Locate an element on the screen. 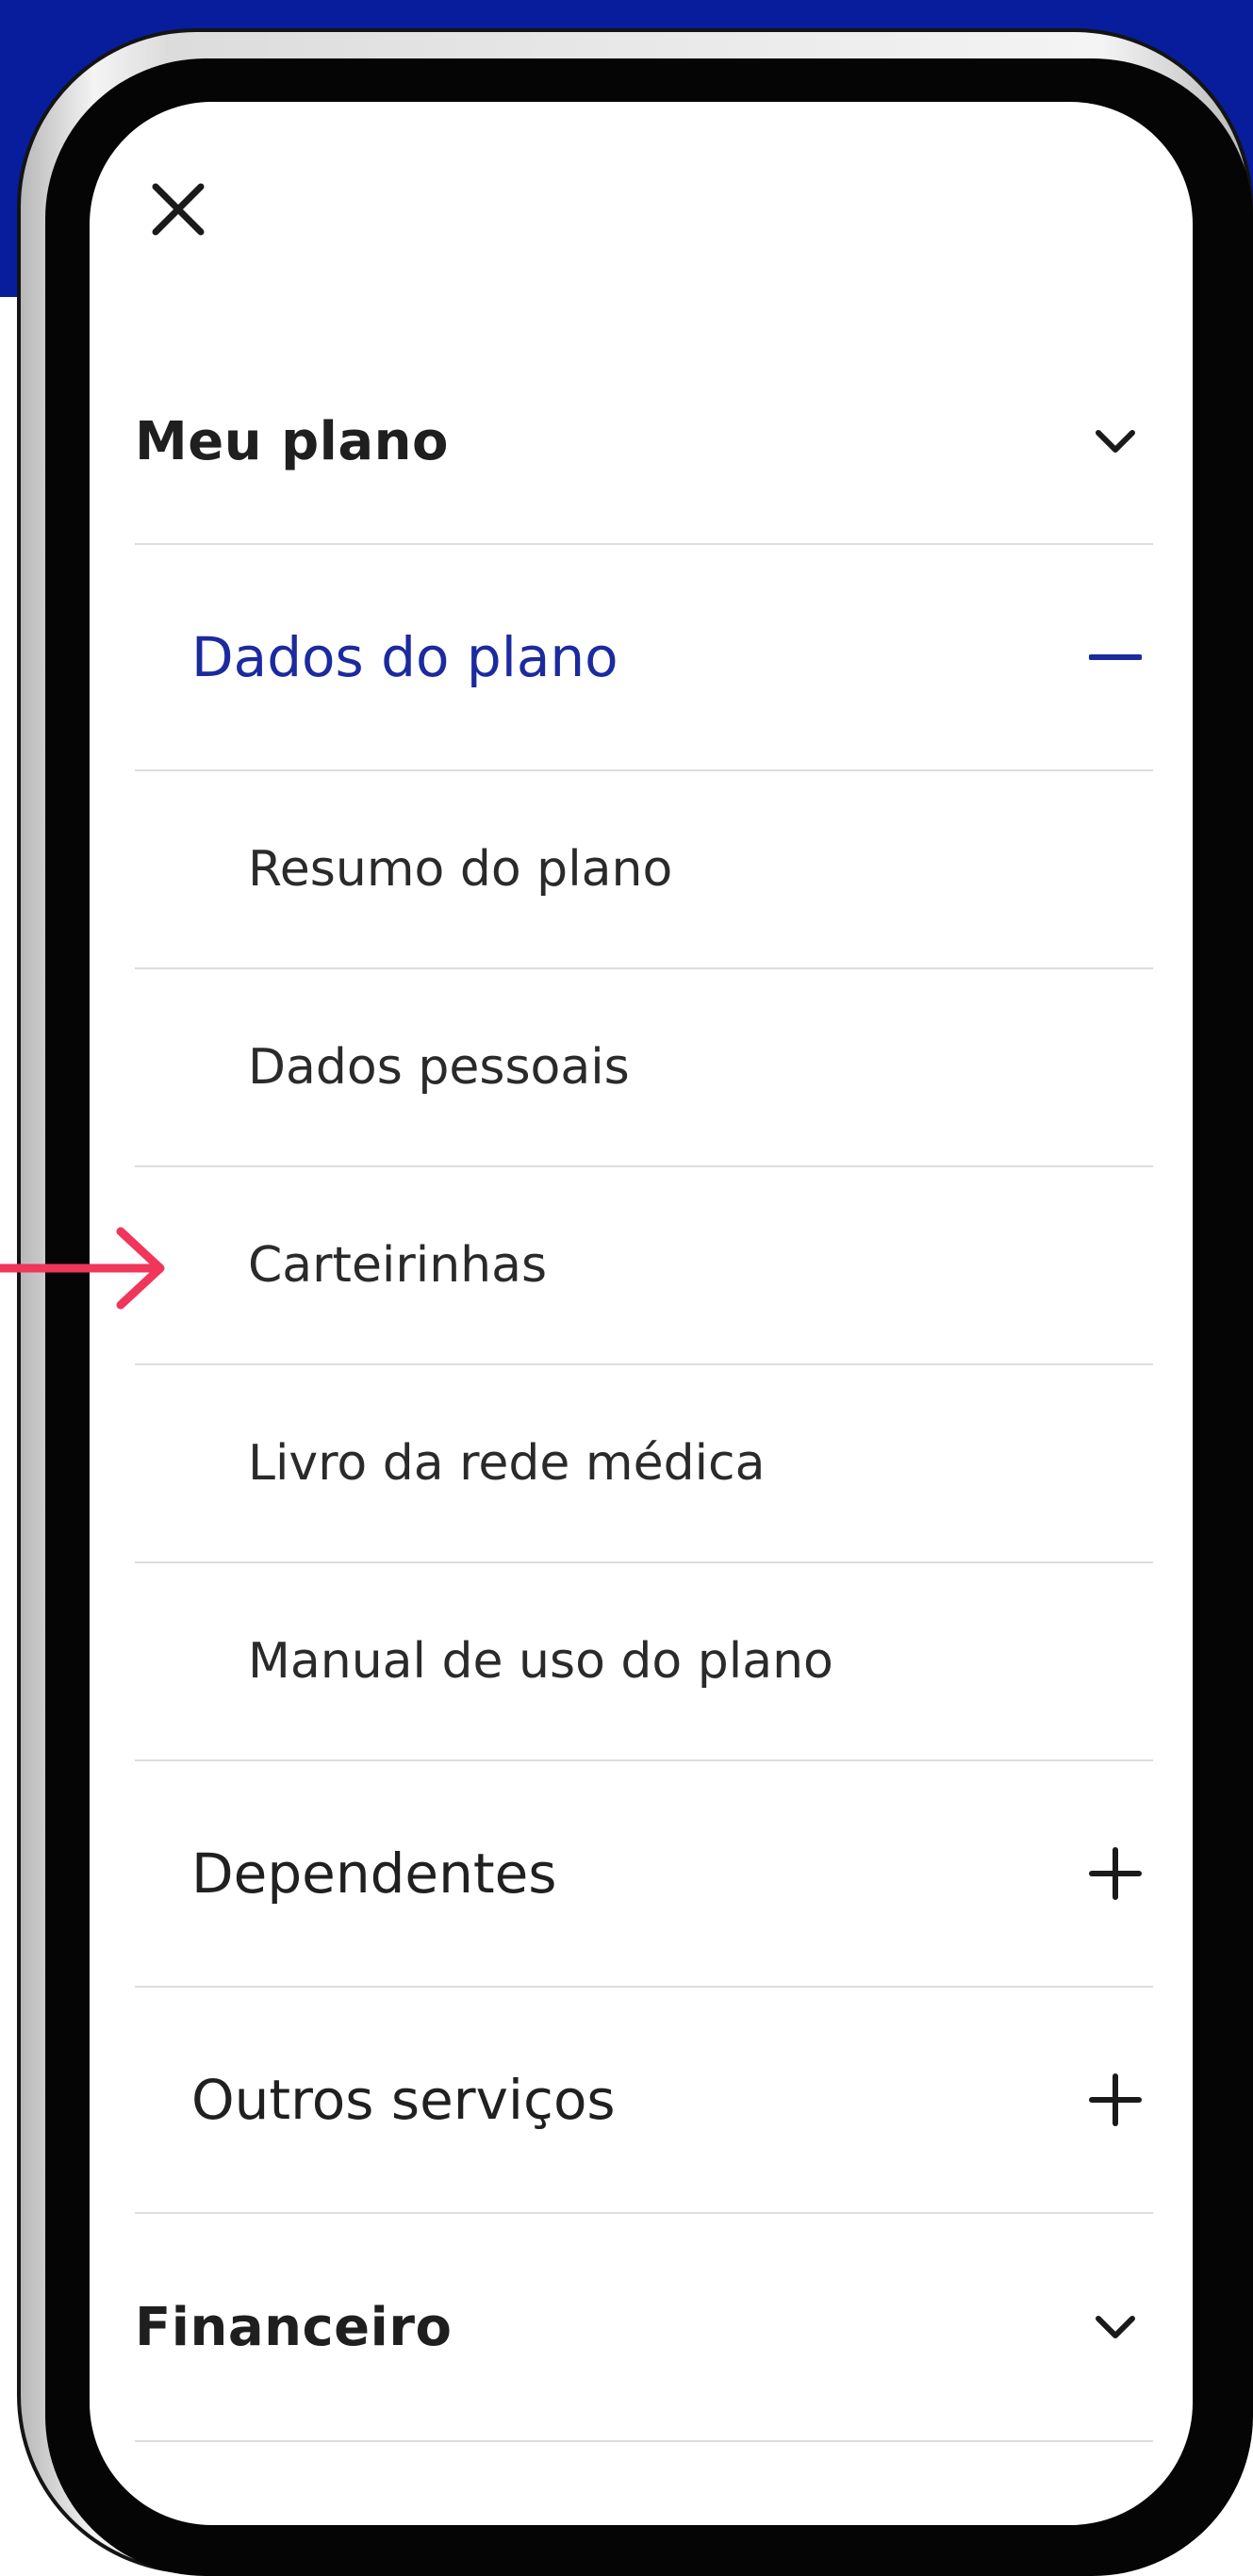 The height and width of the screenshot is (2576, 1253). menu-section-financeiro: Financeiro is located at coordinates (644, 2327).